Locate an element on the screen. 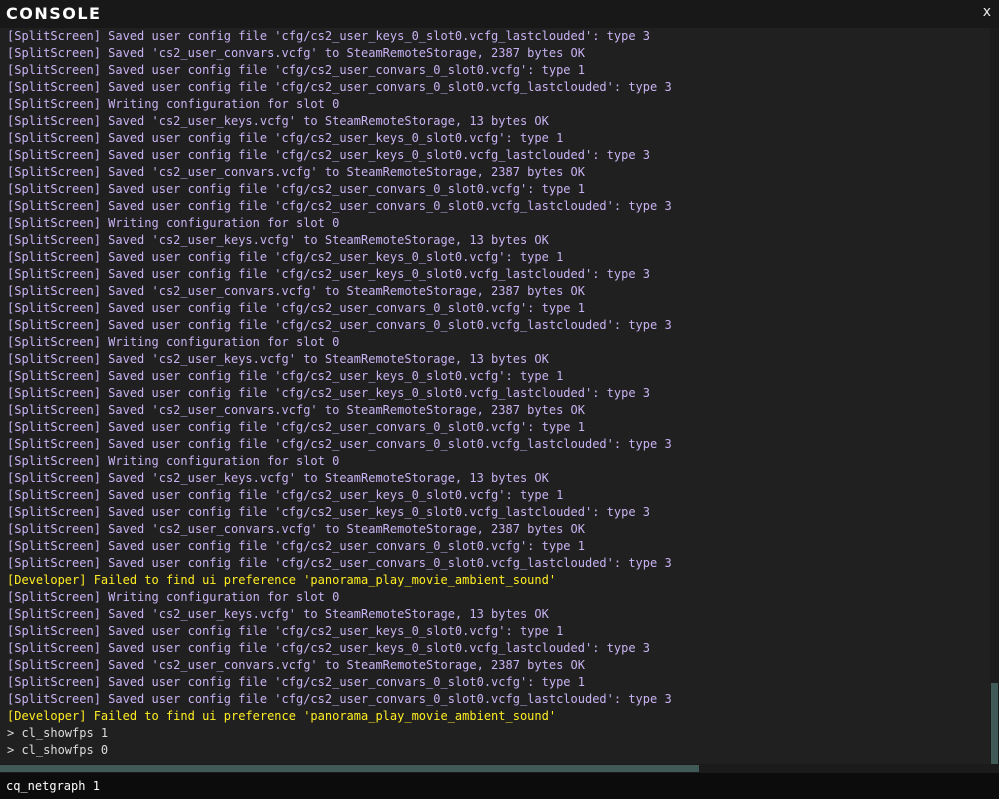 The height and width of the screenshot is (799, 999). log-line-echo: > cl_showfps 1 is located at coordinates (58, 733).